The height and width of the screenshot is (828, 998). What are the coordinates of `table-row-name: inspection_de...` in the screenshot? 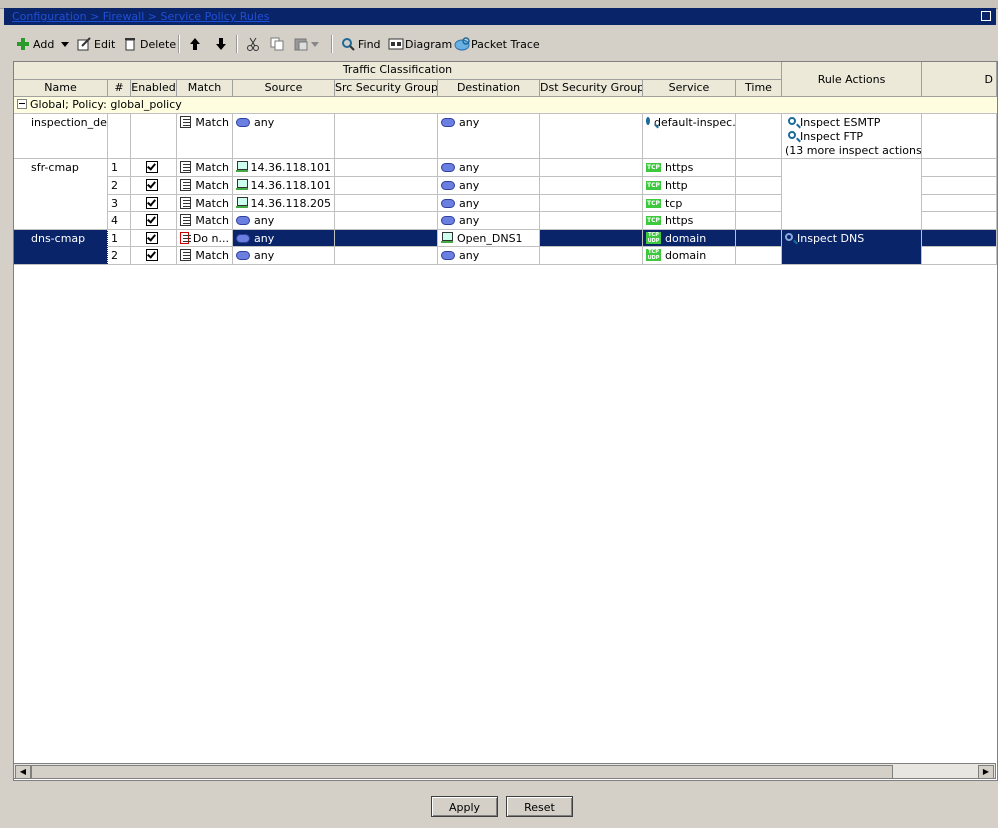 It's located at (61, 136).